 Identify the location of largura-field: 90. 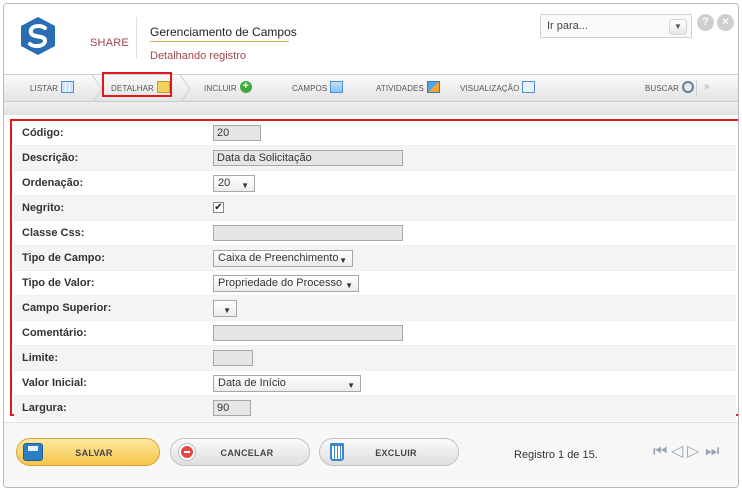
(232, 408).